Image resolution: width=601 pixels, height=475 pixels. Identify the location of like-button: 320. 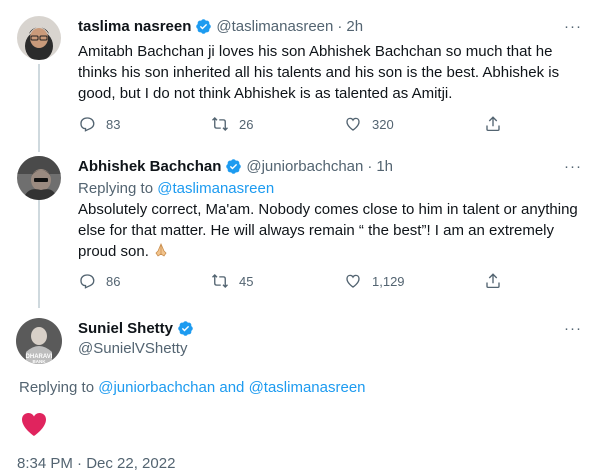
(369, 124).